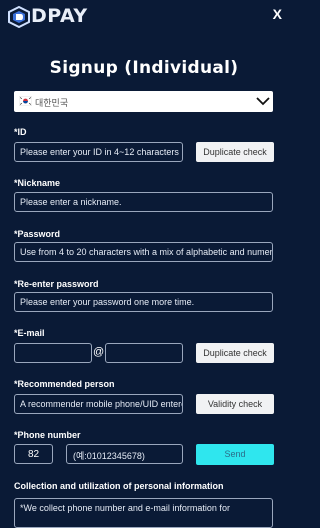  What do you see at coordinates (52, 103) in the screenshot?
I see `country-select-value: 대한민국` at bounding box center [52, 103].